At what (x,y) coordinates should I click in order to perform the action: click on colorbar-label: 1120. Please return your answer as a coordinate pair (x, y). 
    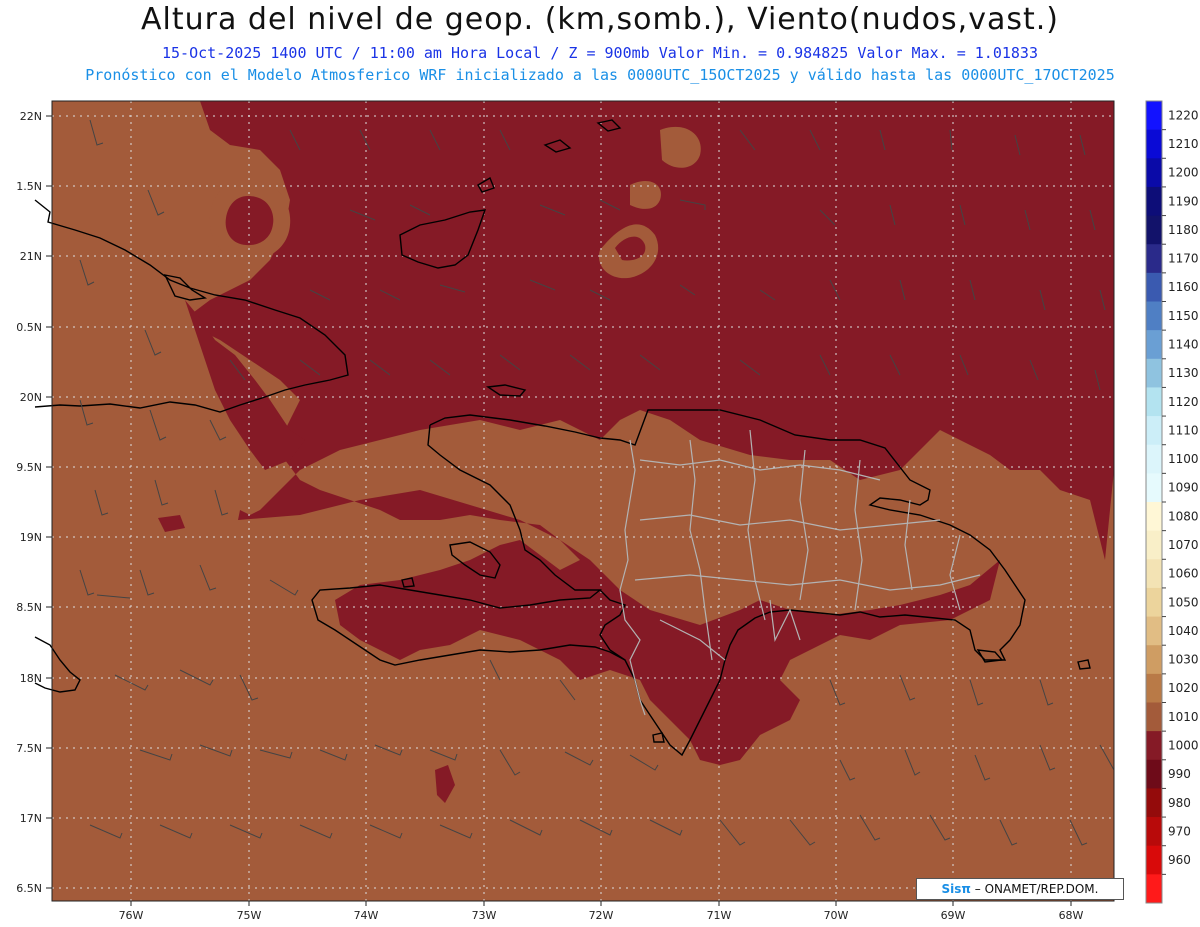
    Looking at the image, I should click on (1183, 402).